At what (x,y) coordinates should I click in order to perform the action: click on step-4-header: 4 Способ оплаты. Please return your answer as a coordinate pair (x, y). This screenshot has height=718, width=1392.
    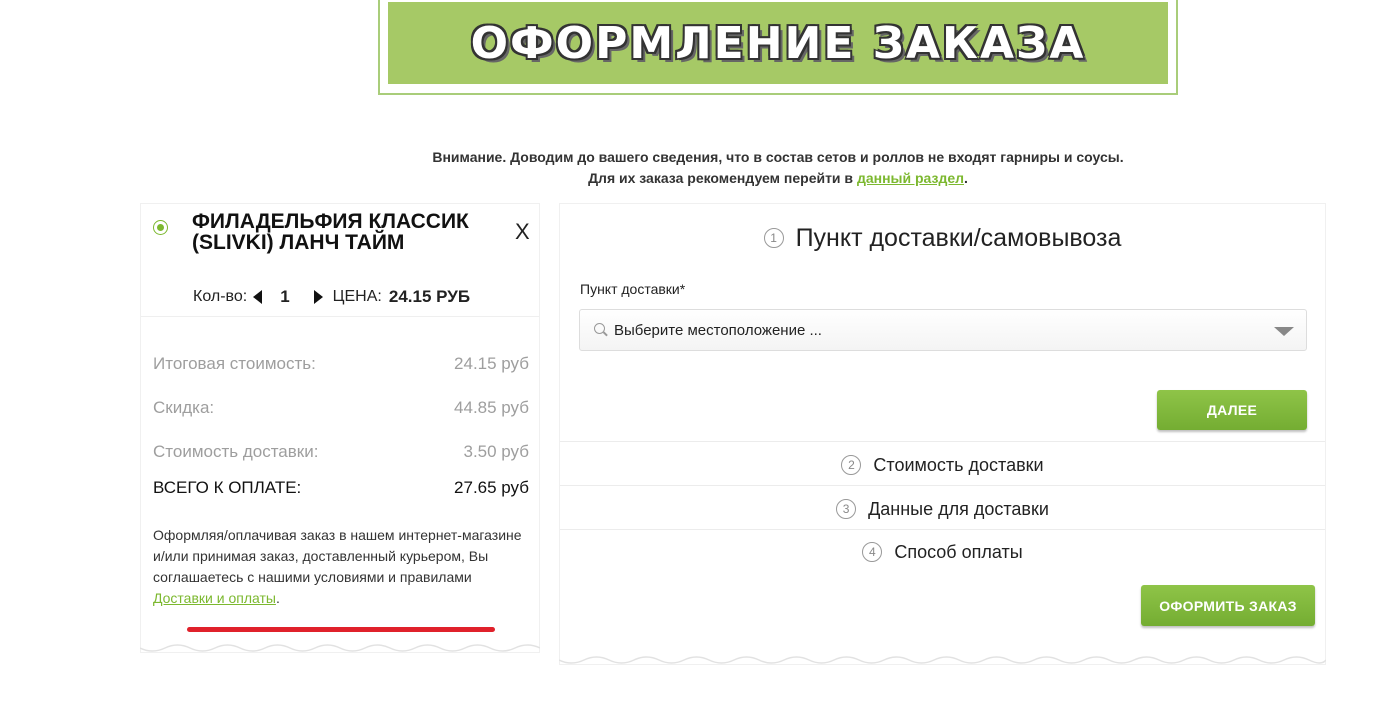
    Looking at the image, I should click on (942, 552).